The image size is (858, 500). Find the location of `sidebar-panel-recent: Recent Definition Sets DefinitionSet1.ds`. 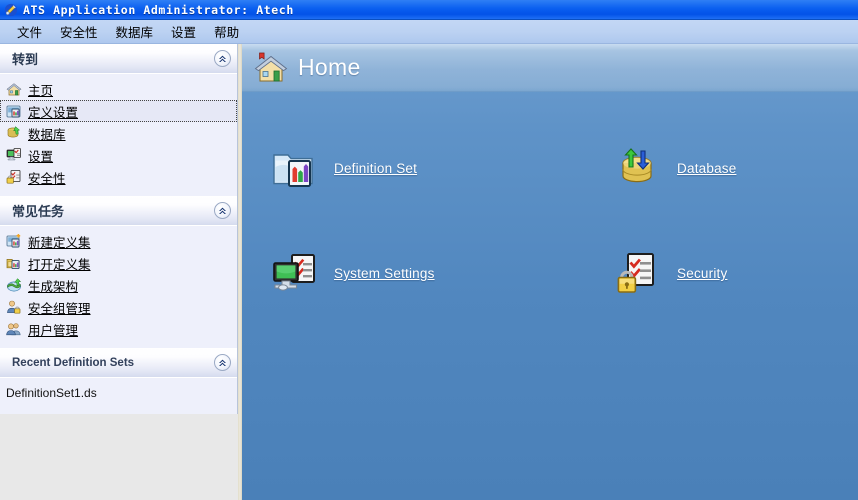

sidebar-panel-recent: Recent Definition Sets DefinitionSet1.ds is located at coordinates (119, 381).